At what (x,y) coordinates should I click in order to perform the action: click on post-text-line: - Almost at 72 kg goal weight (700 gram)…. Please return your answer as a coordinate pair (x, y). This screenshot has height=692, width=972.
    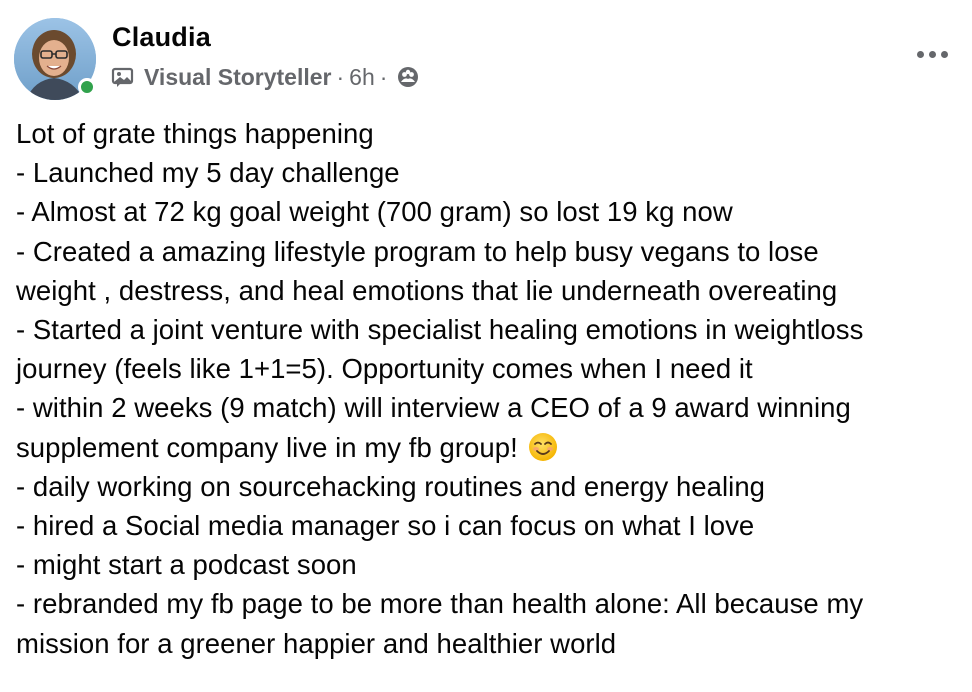
    Looking at the image, I should click on (374, 212).